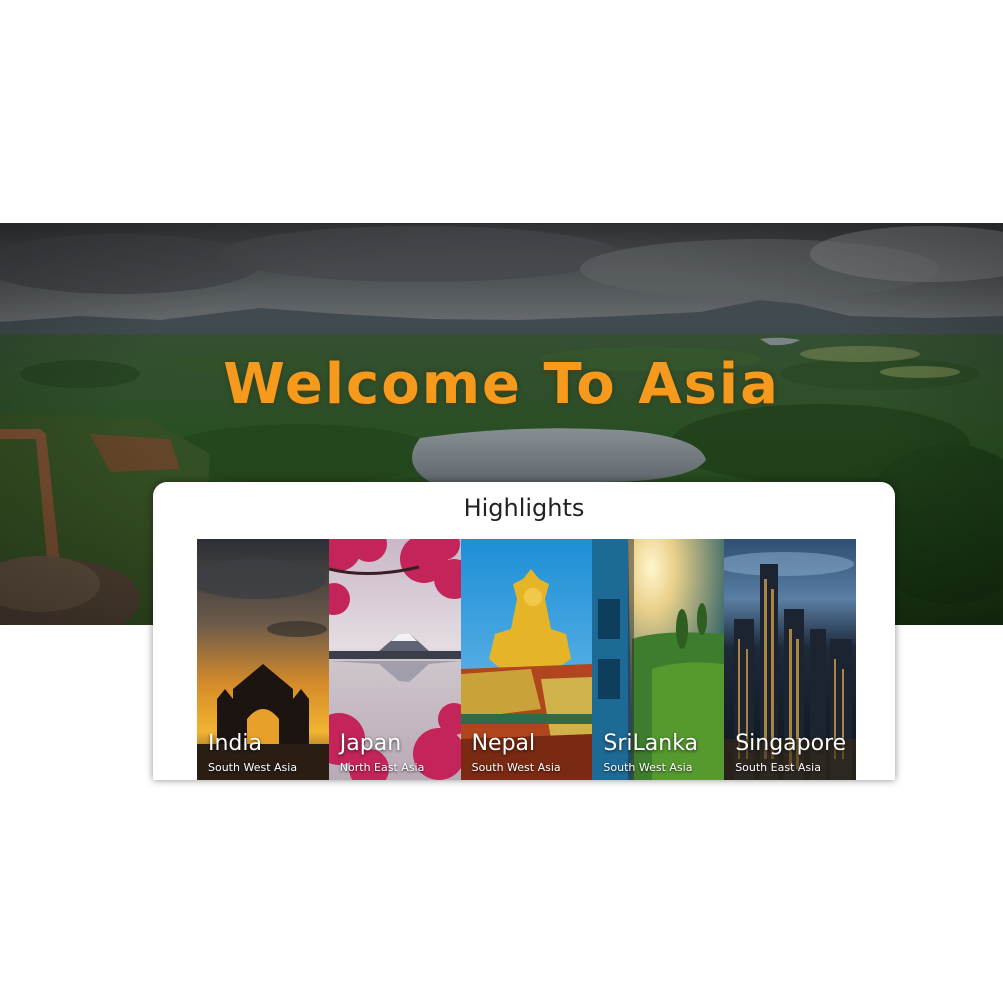 This screenshot has height=1003, width=1003. Describe the element at coordinates (524, 508) in the screenshot. I see `highlights-title: Highlights` at that location.